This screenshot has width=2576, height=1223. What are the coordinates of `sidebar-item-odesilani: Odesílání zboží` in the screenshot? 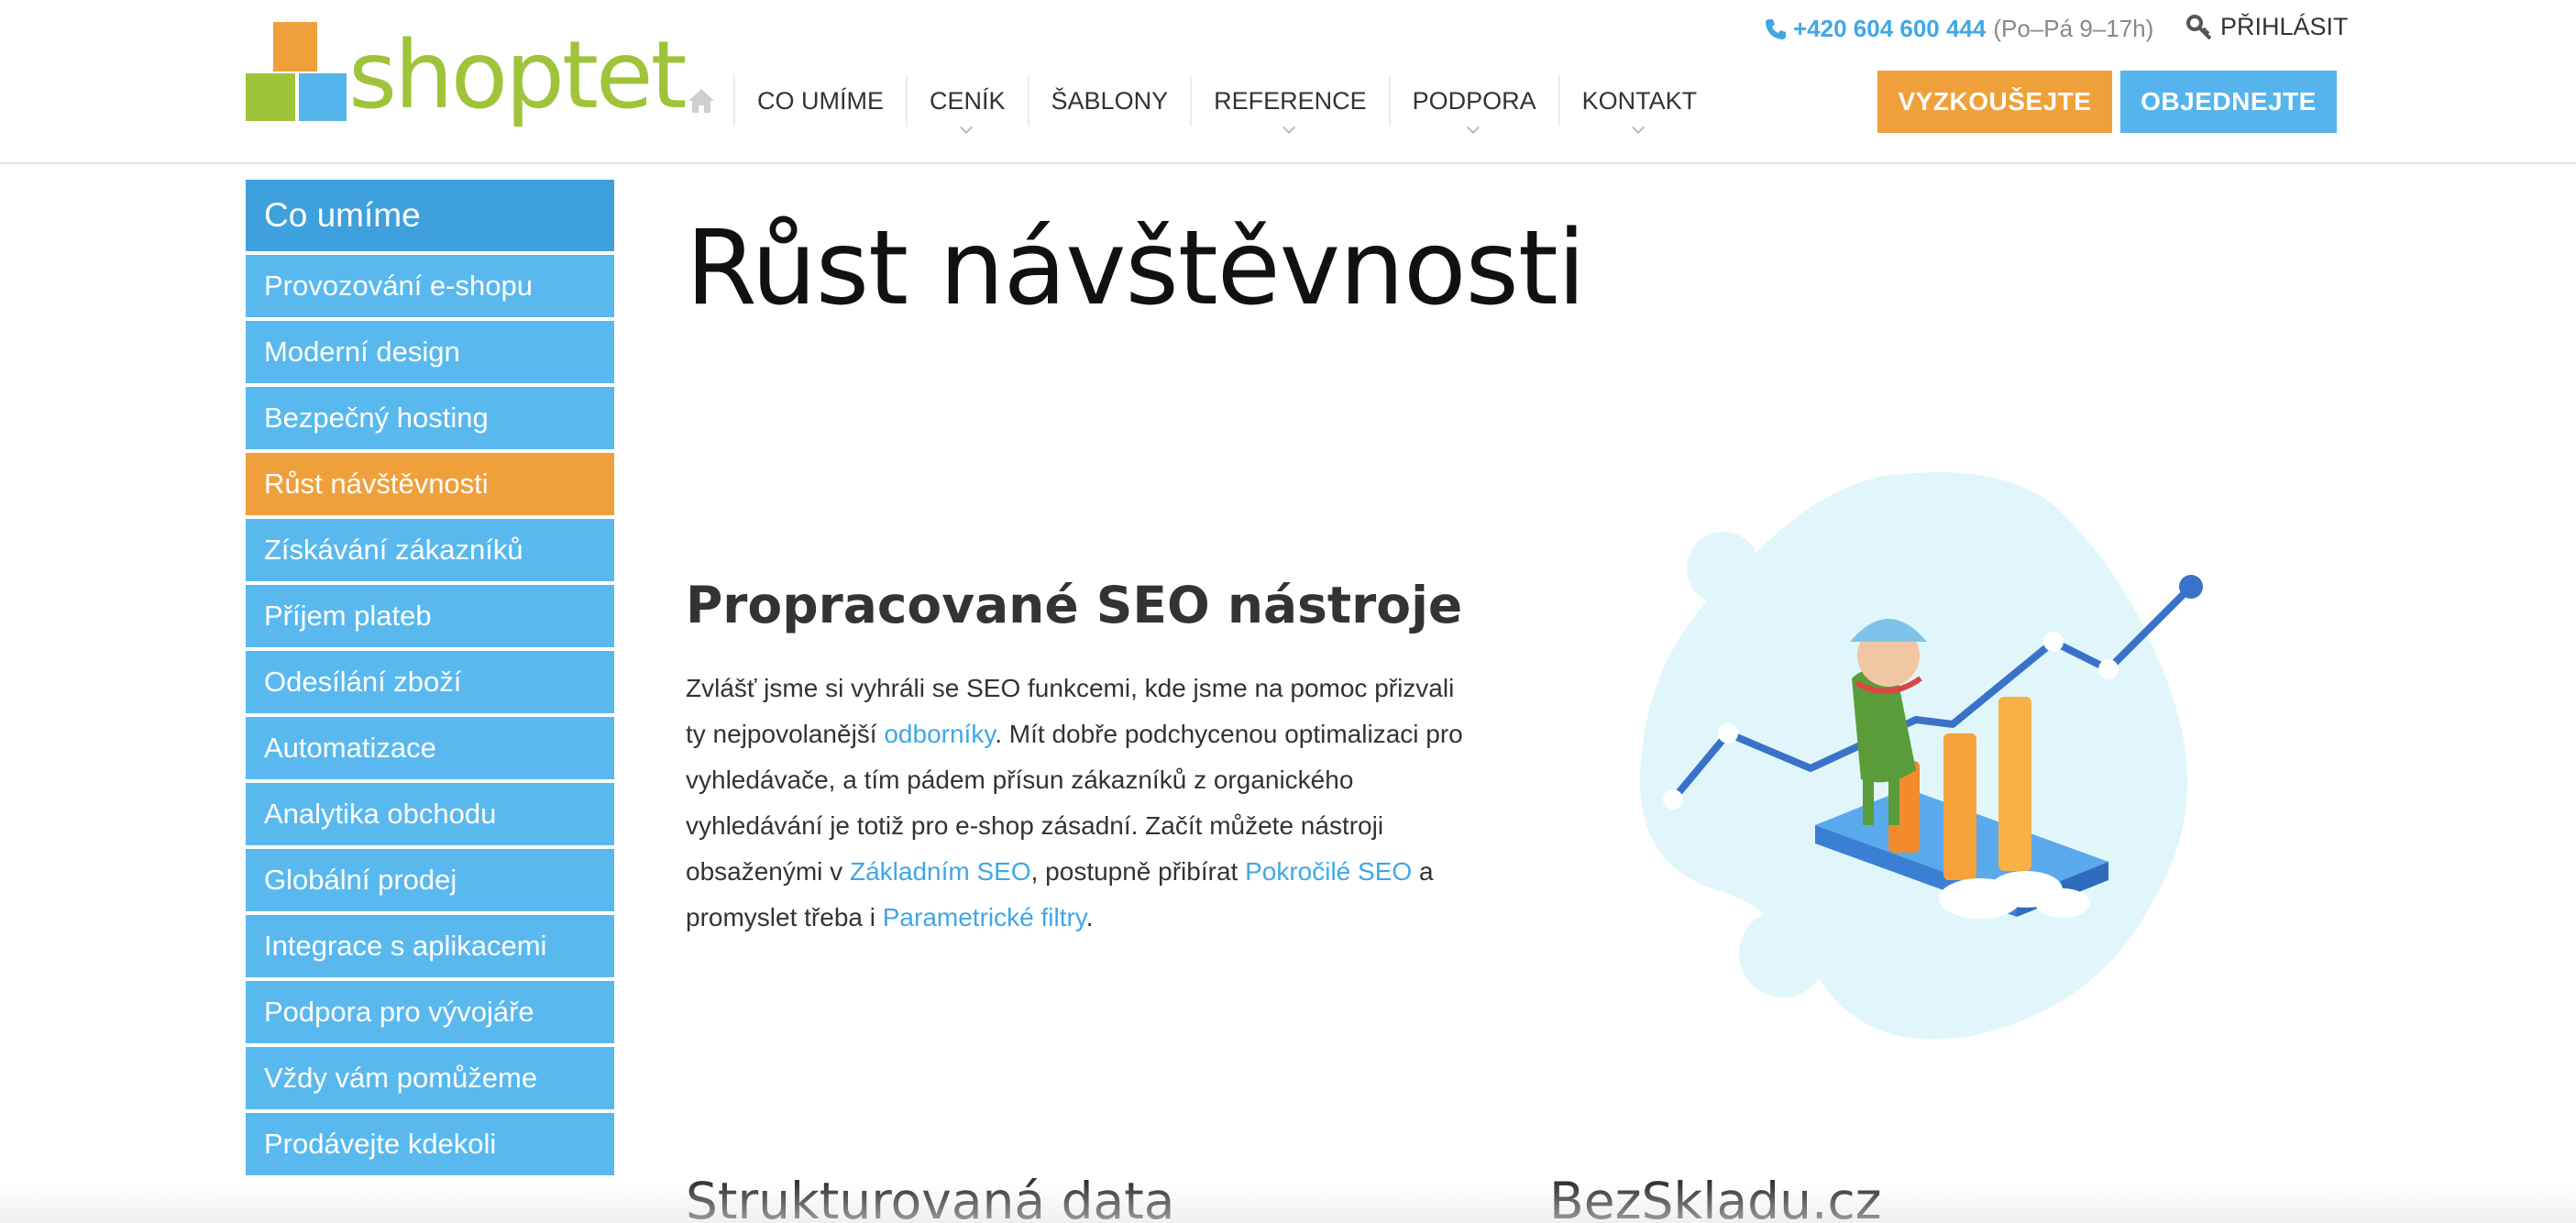 It's located at (430, 682).